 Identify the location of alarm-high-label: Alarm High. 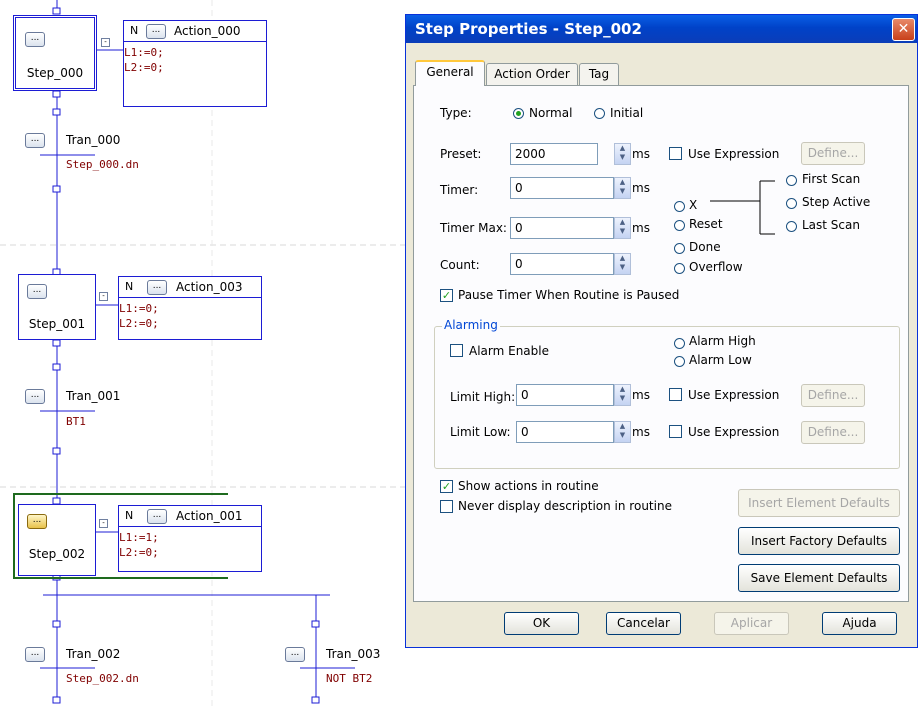
(722, 341).